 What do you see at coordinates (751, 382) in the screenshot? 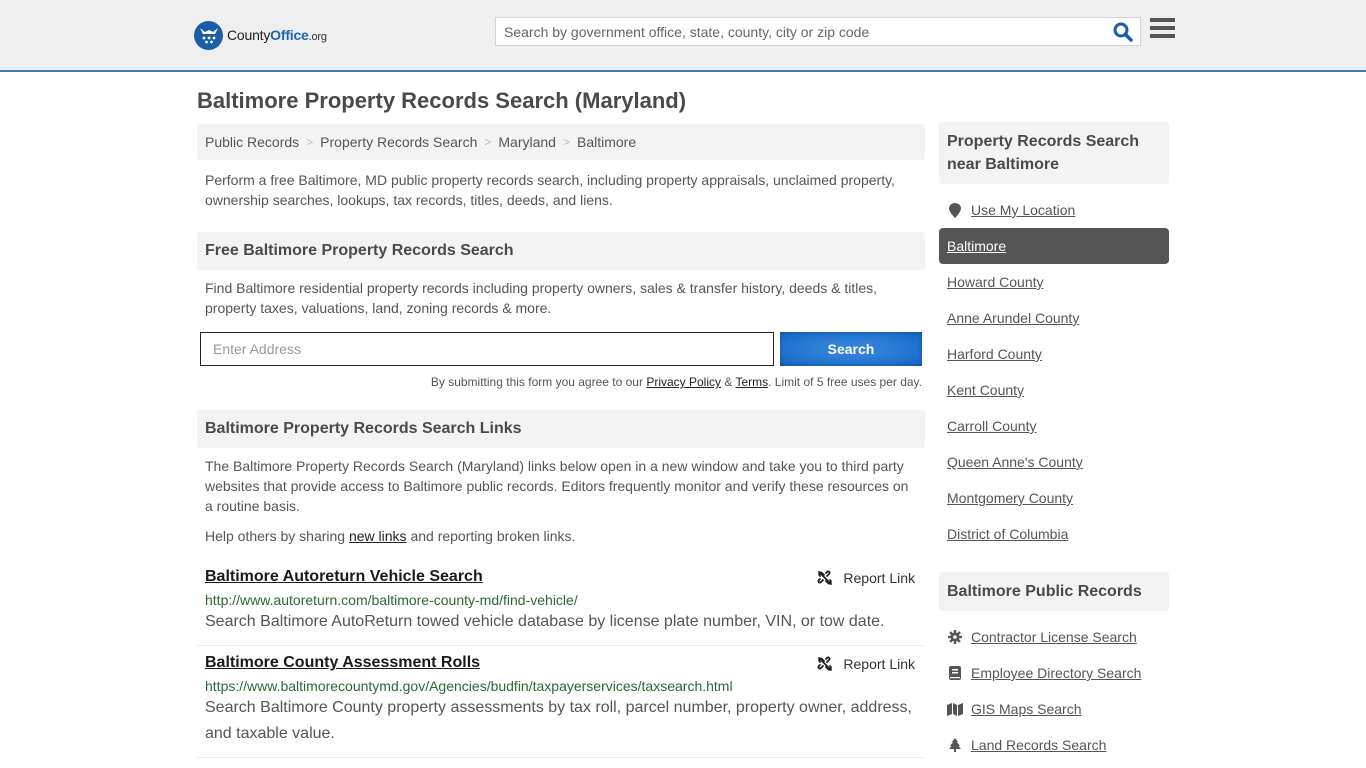
I see `terms-link: Terms` at bounding box center [751, 382].